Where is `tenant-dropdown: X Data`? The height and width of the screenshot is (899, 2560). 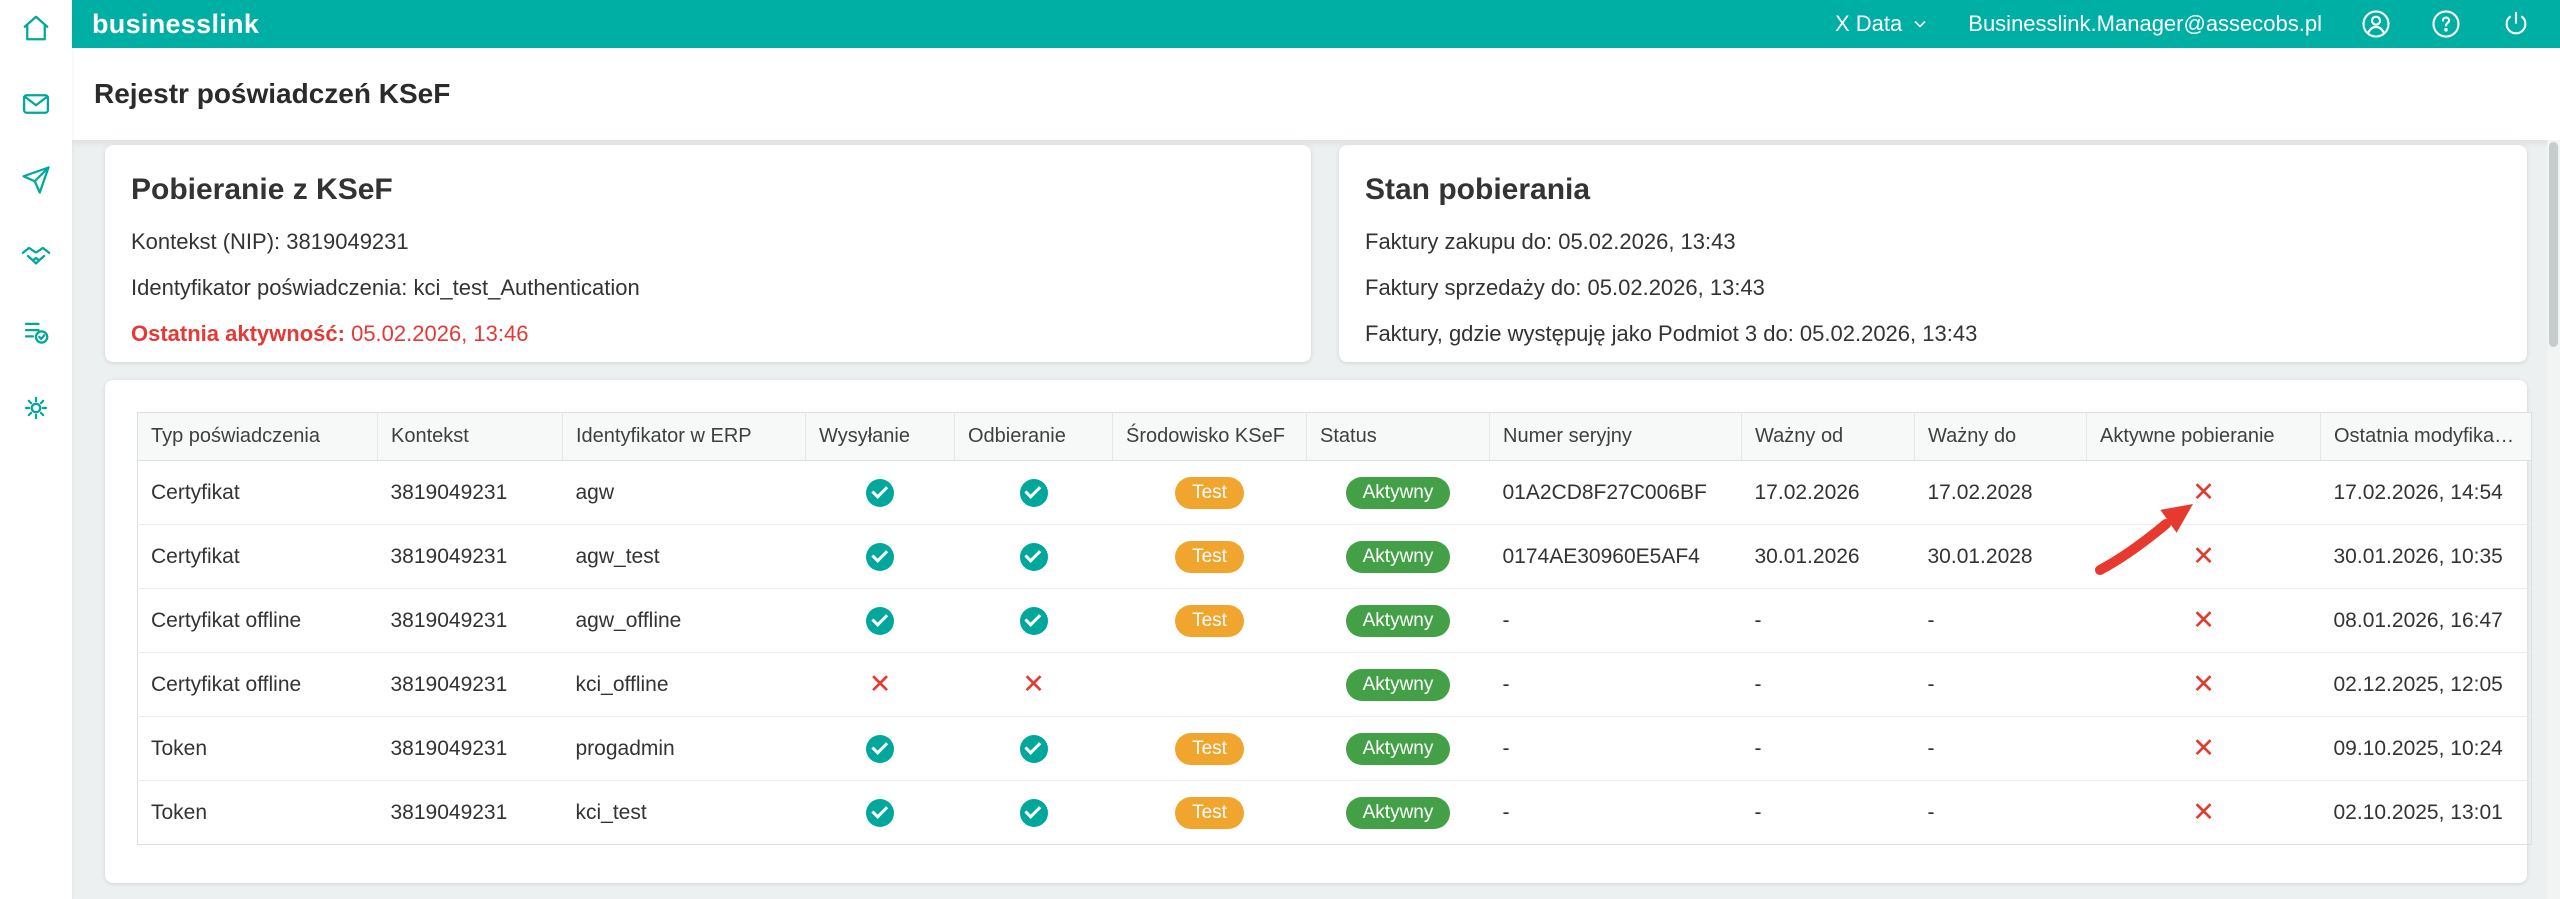
tenant-dropdown: X Data is located at coordinates (1882, 24).